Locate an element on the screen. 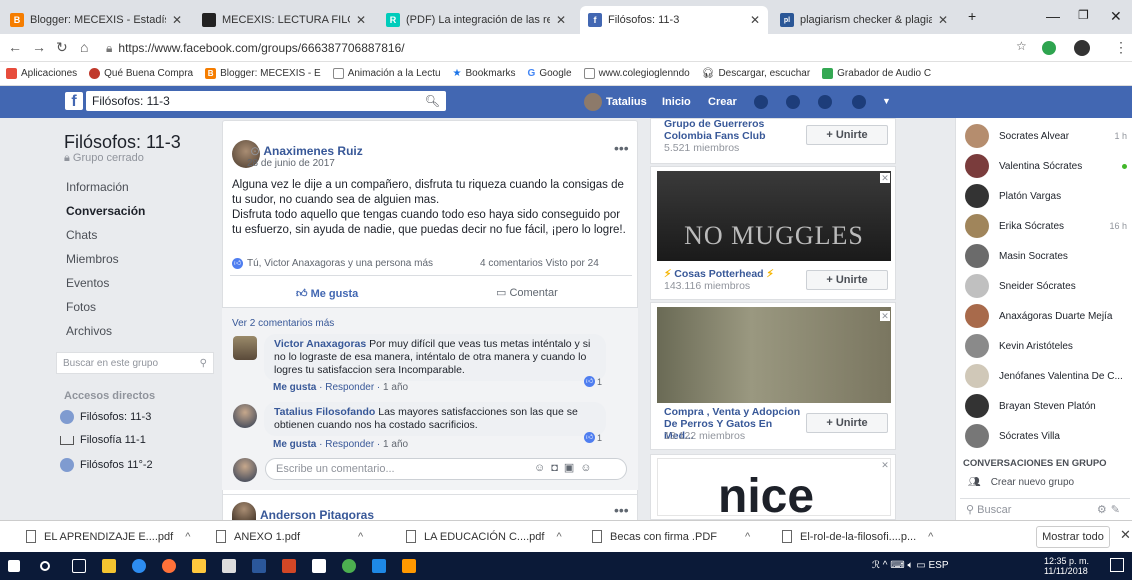 The height and width of the screenshot is (580, 1132). chat-contact: Socrates Alvear 1 h is located at coordinates (1046, 136).